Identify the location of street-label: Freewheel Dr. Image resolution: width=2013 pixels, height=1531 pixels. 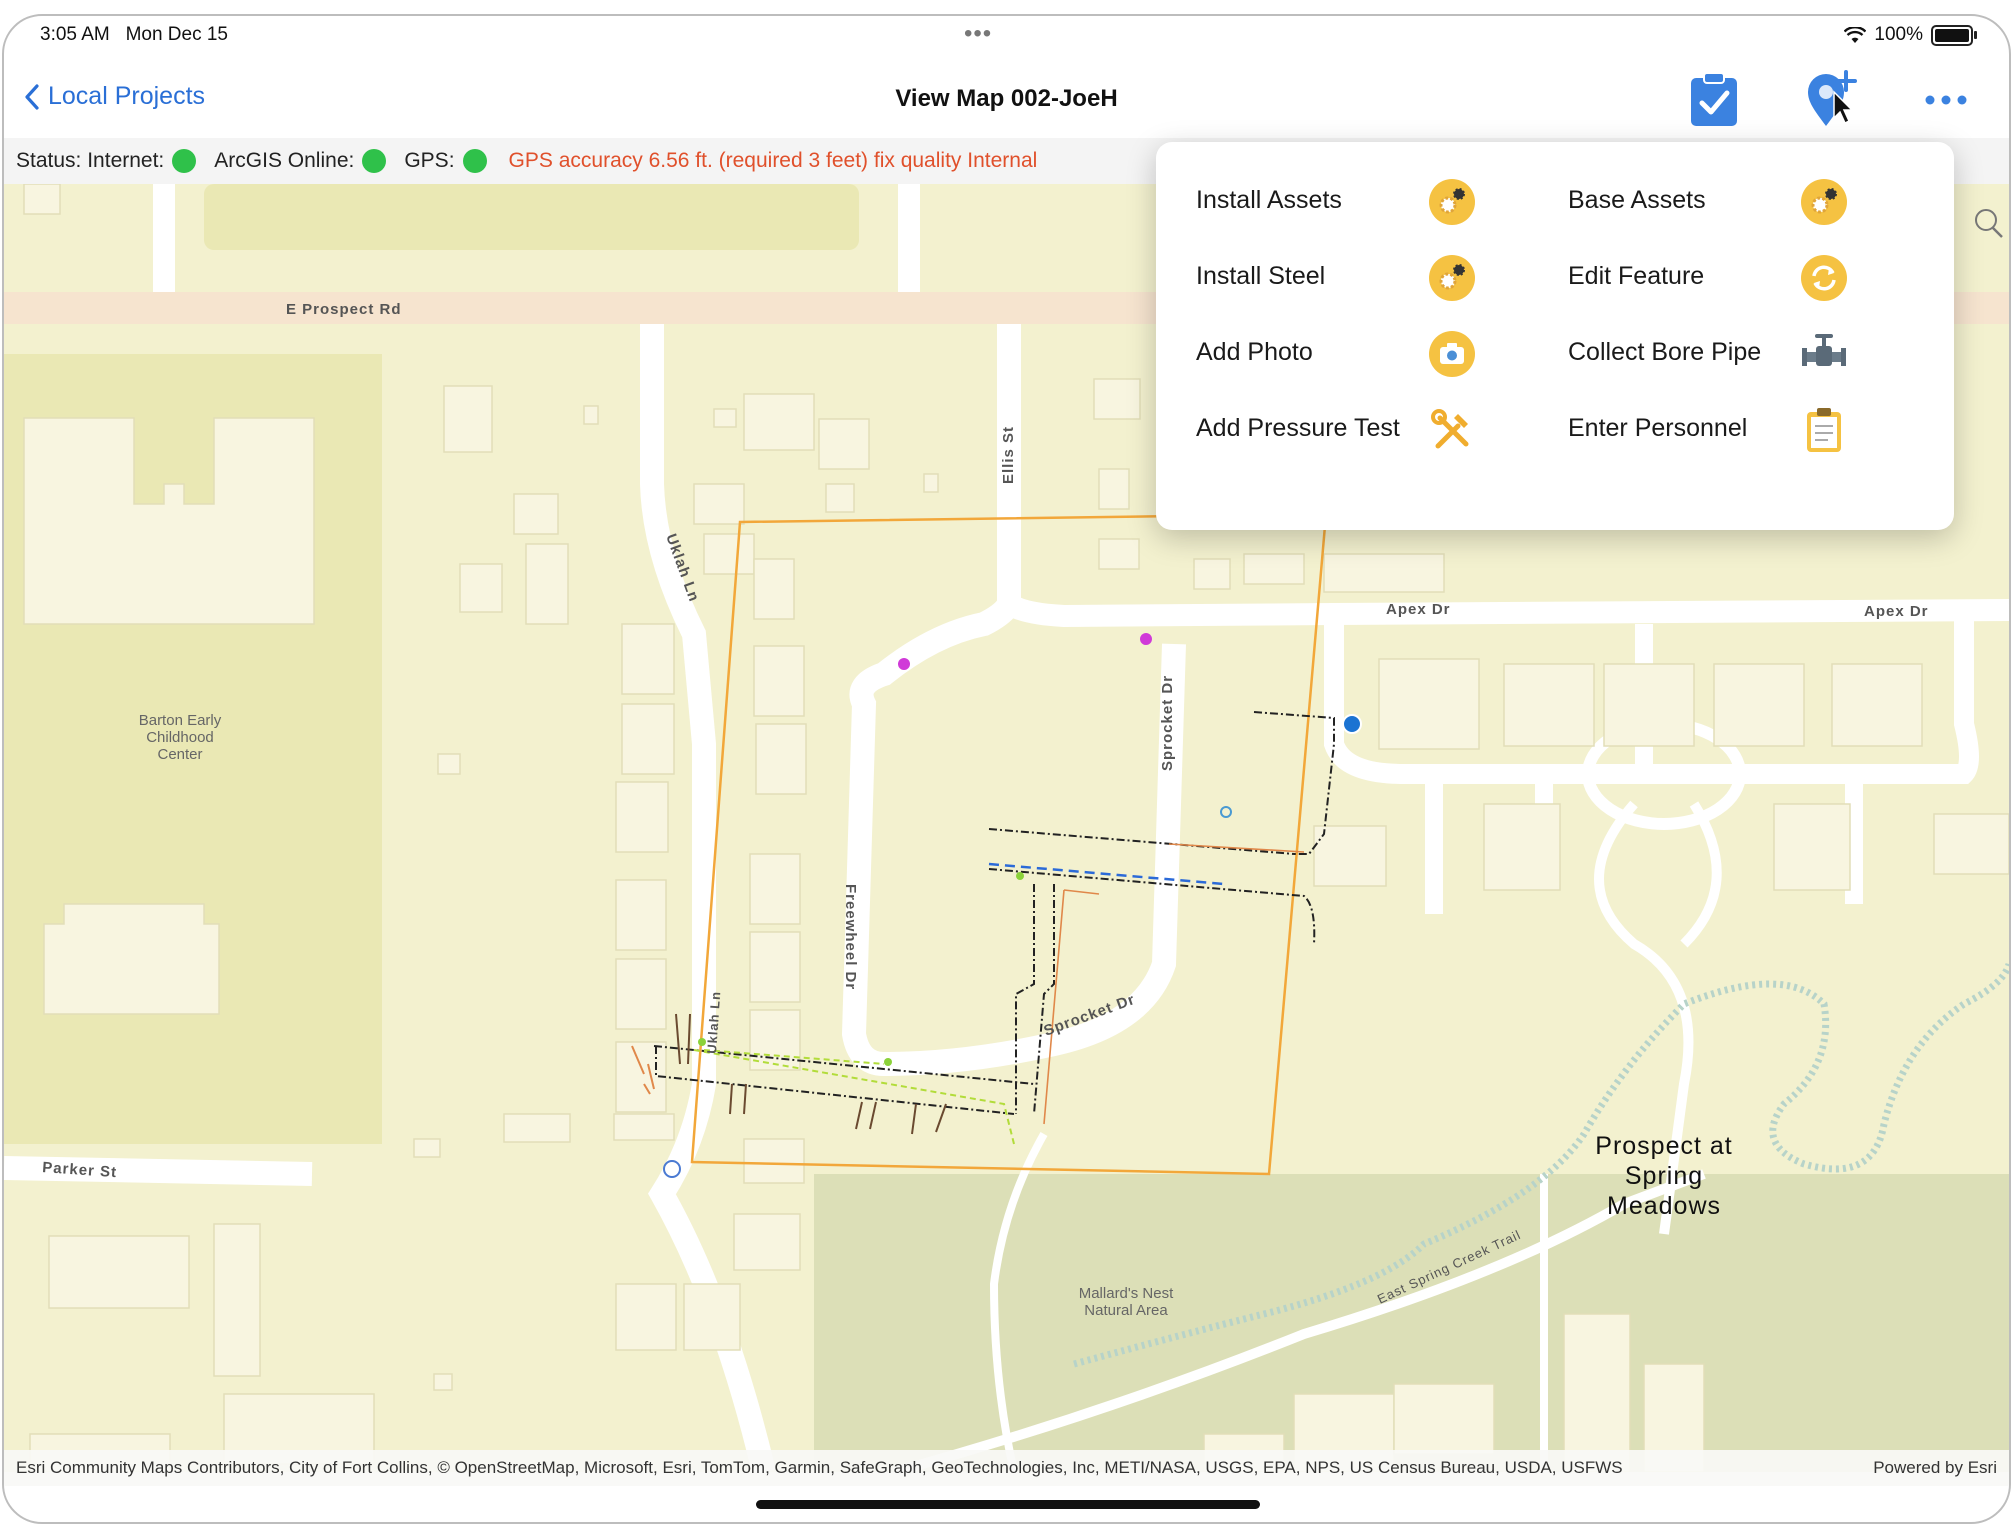
(850, 937).